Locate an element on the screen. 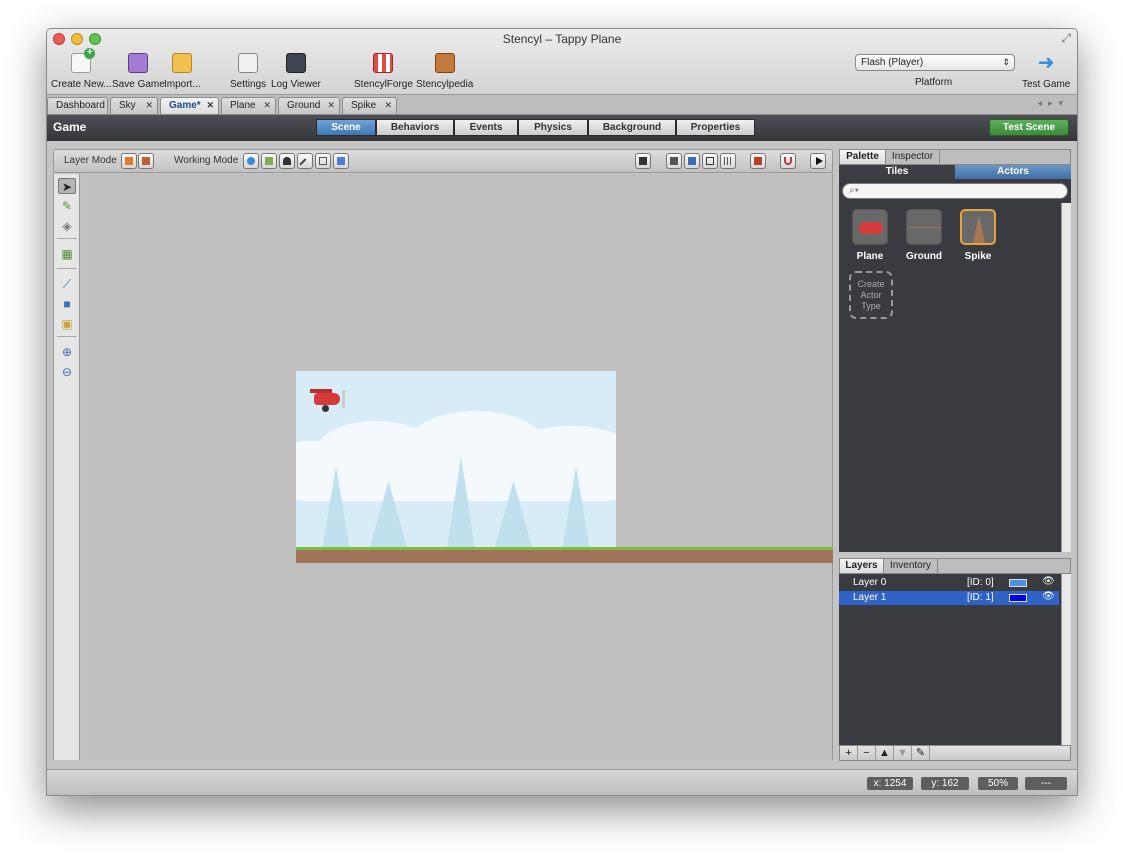 The width and height of the screenshot is (1123, 858). pointer-tool-icon: ➤ is located at coordinates (67, 186).